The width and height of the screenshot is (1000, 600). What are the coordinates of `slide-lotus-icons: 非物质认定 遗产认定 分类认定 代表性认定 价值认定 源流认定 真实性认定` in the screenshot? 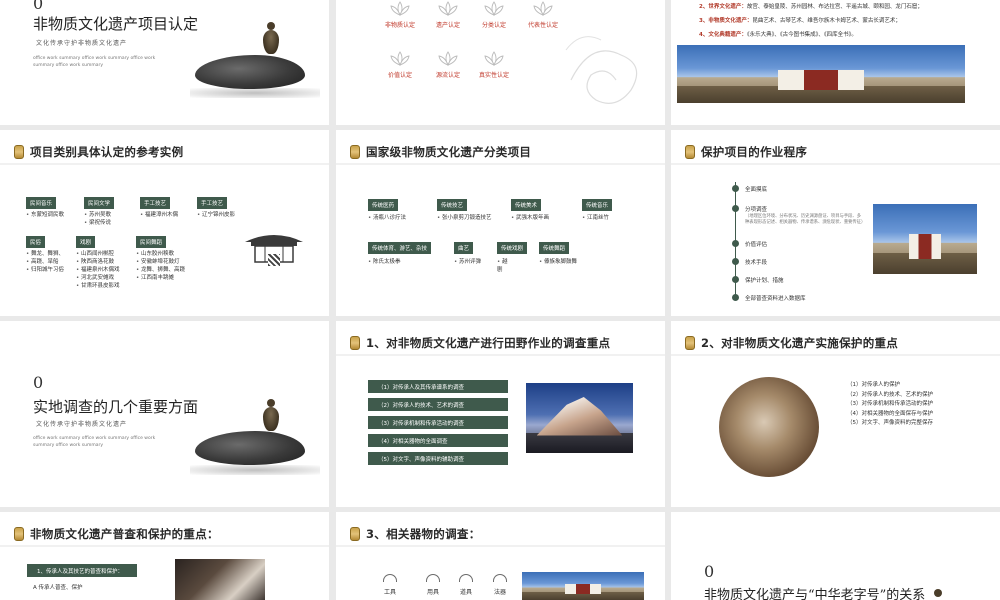 It's located at (500, 62).